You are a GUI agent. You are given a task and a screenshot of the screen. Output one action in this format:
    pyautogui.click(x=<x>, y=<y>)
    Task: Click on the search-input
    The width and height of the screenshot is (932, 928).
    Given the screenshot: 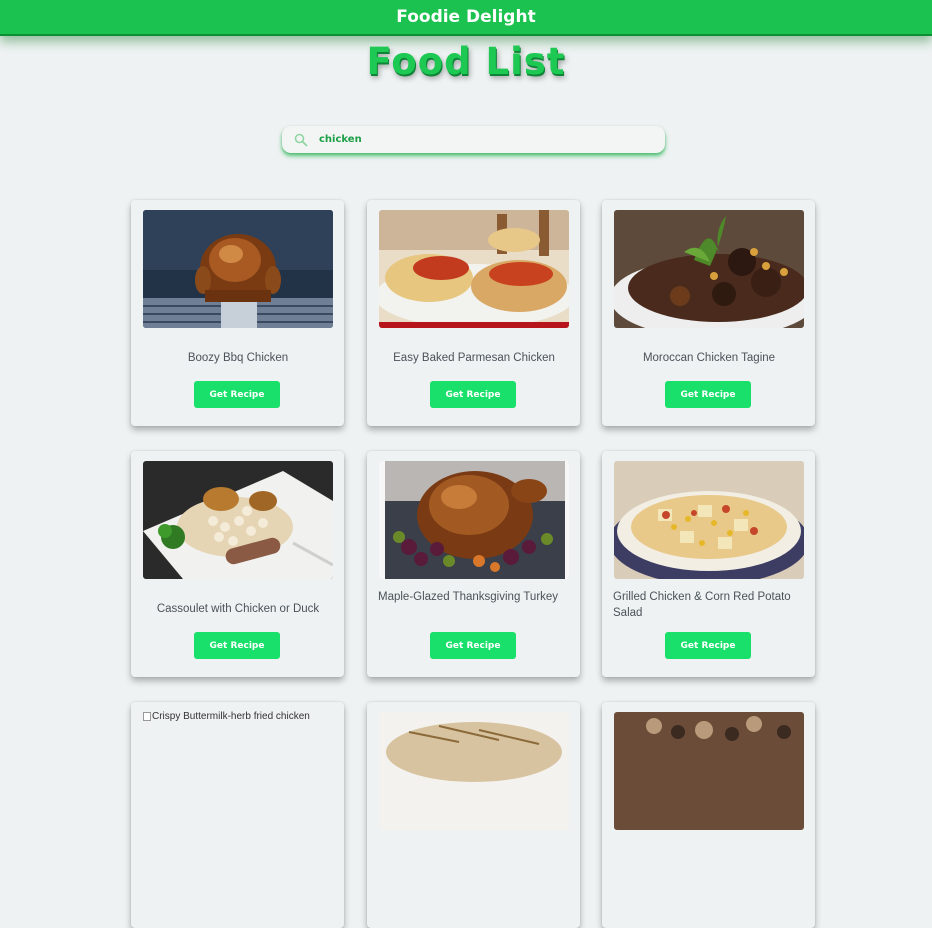 What is the action you would take?
    pyautogui.click(x=484, y=139)
    